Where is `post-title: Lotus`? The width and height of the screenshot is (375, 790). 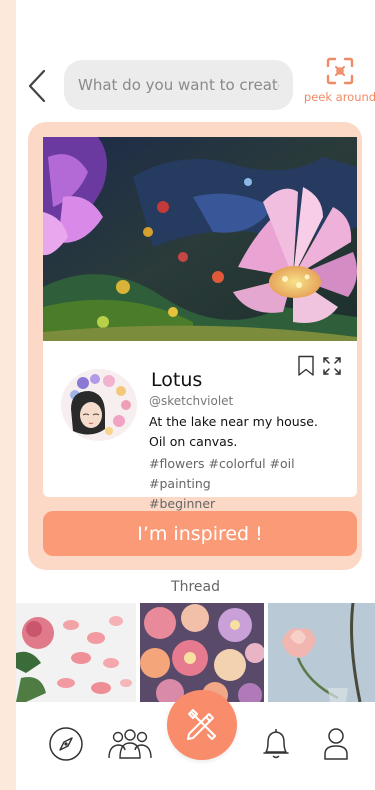 post-title: Lotus is located at coordinates (177, 380).